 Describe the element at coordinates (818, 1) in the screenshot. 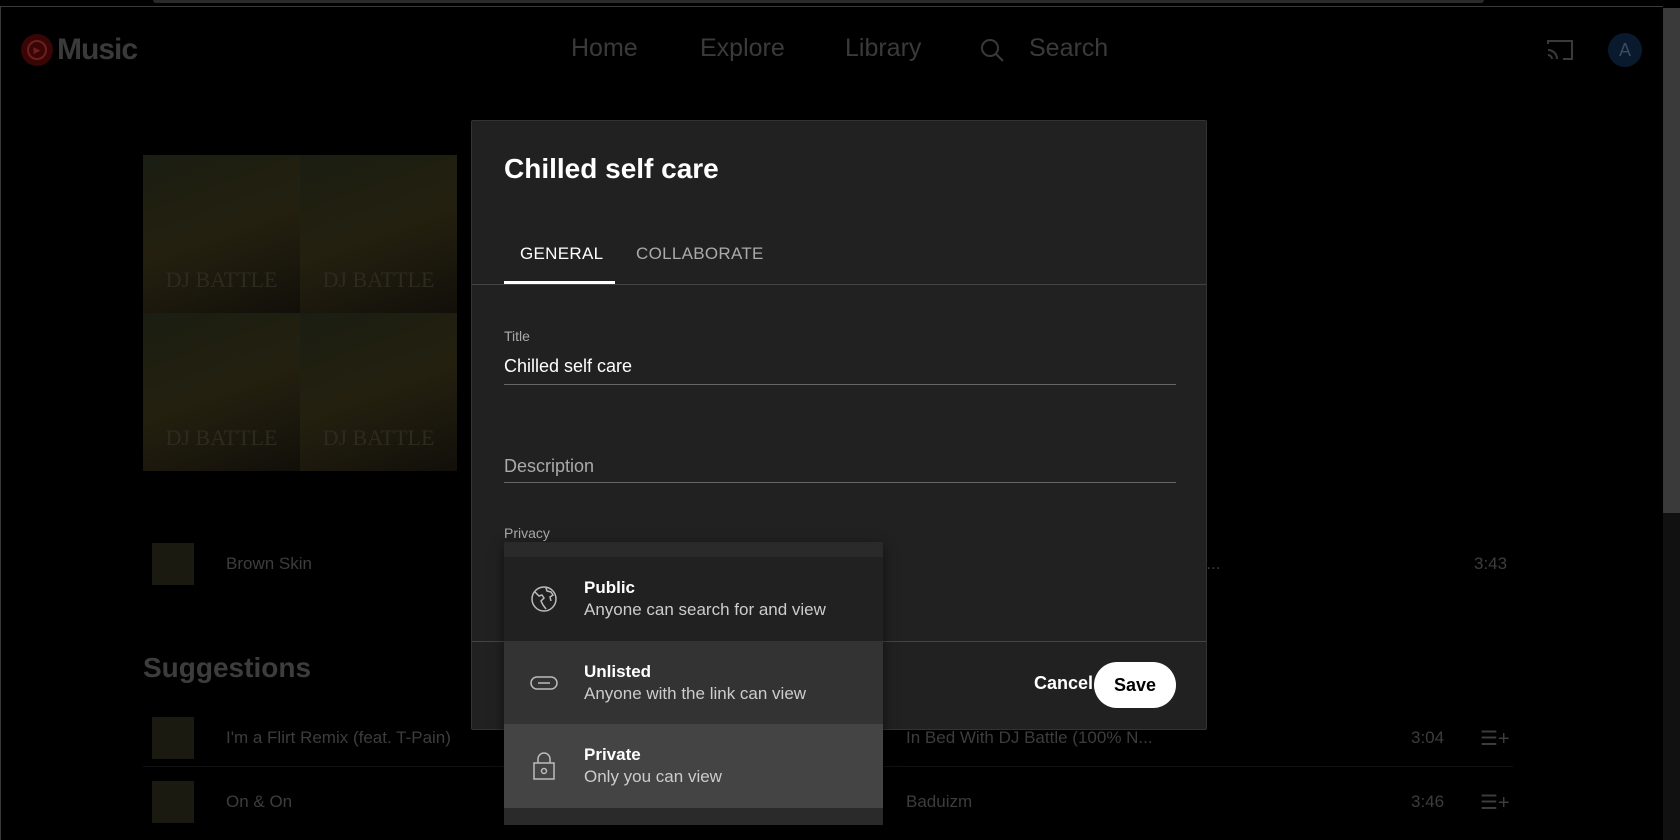

I see `browser-top-bar` at that location.